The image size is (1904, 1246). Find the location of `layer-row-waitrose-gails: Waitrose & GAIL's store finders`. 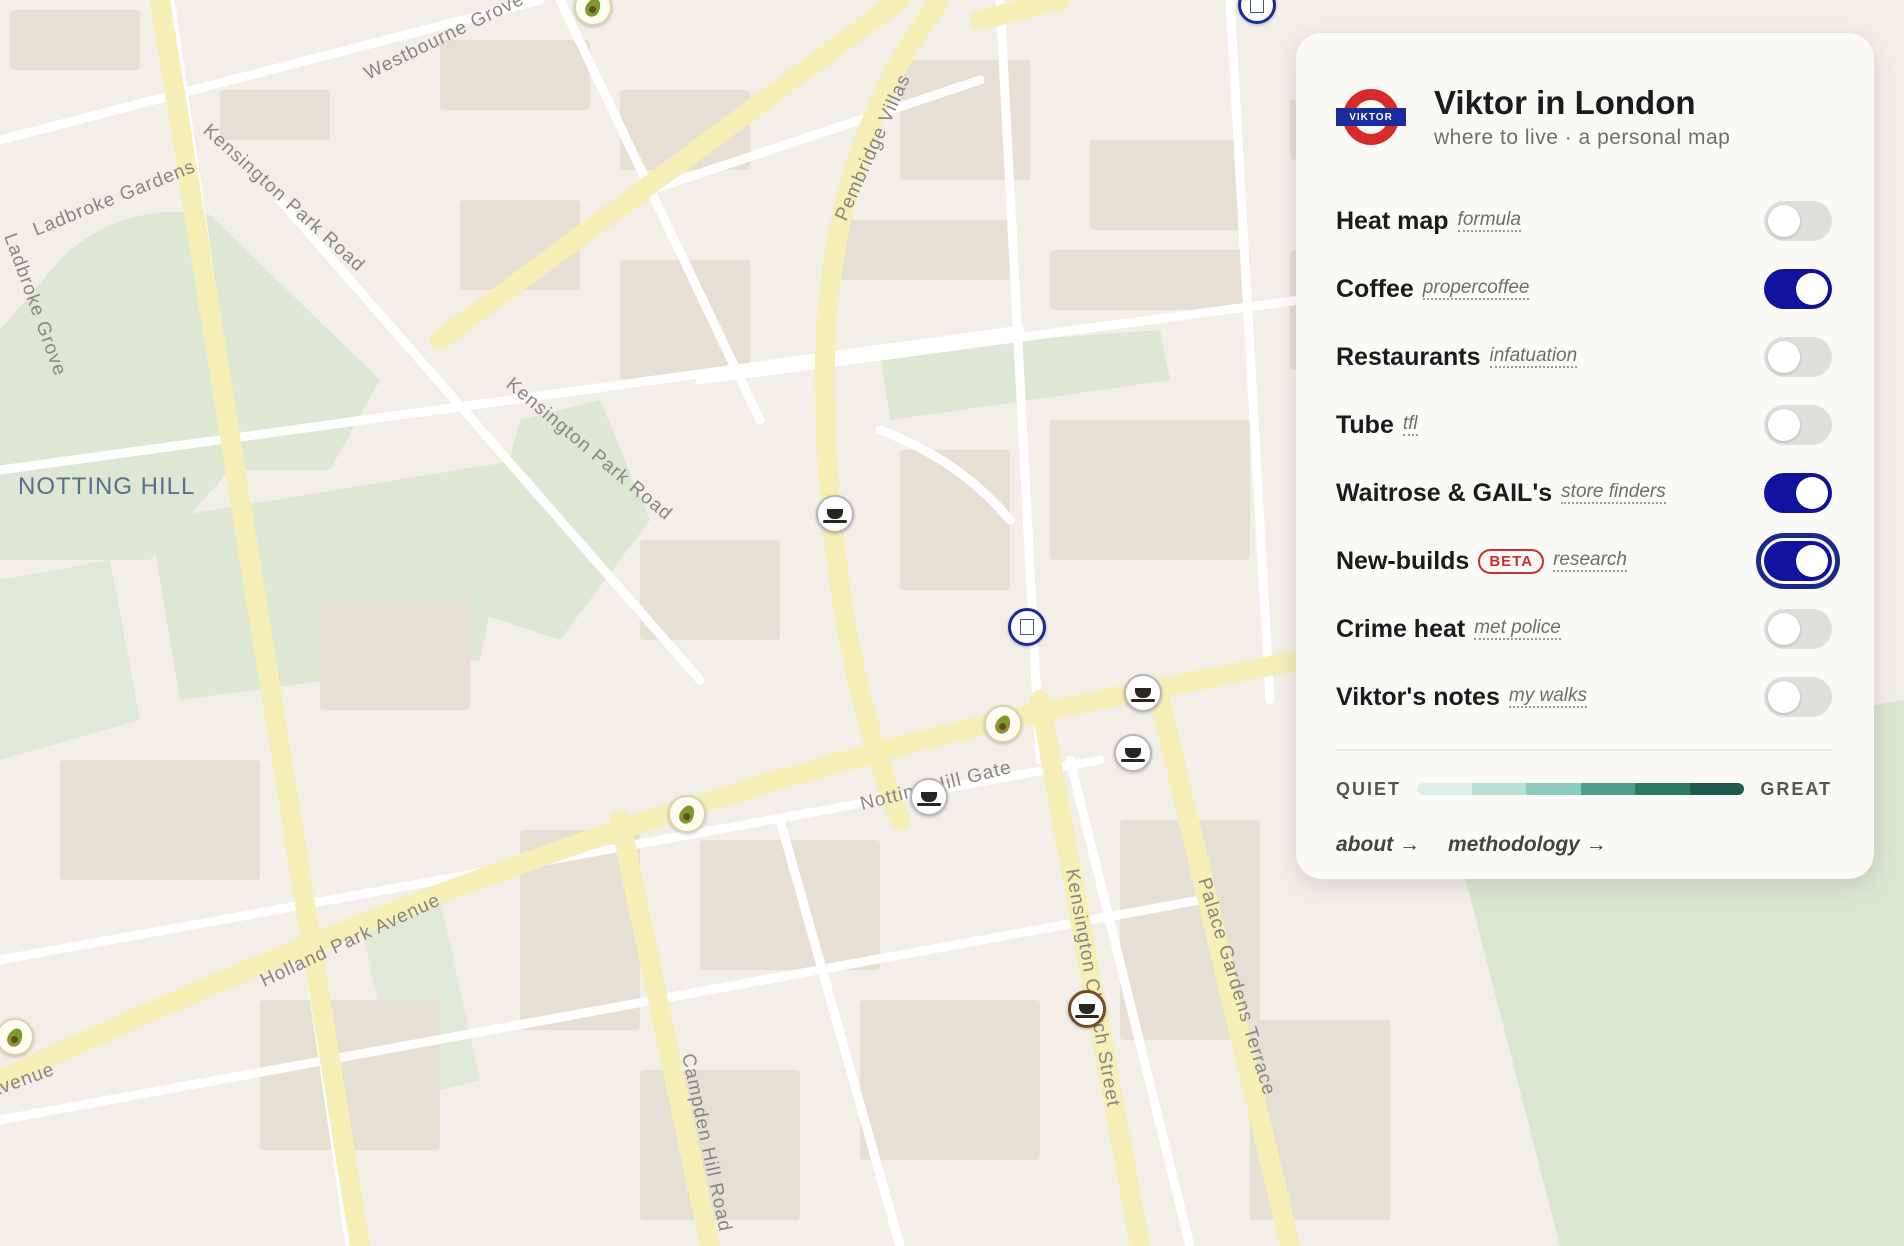

layer-row-waitrose-gails: Waitrose & GAIL's store finders is located at coordinates (1584, 493).